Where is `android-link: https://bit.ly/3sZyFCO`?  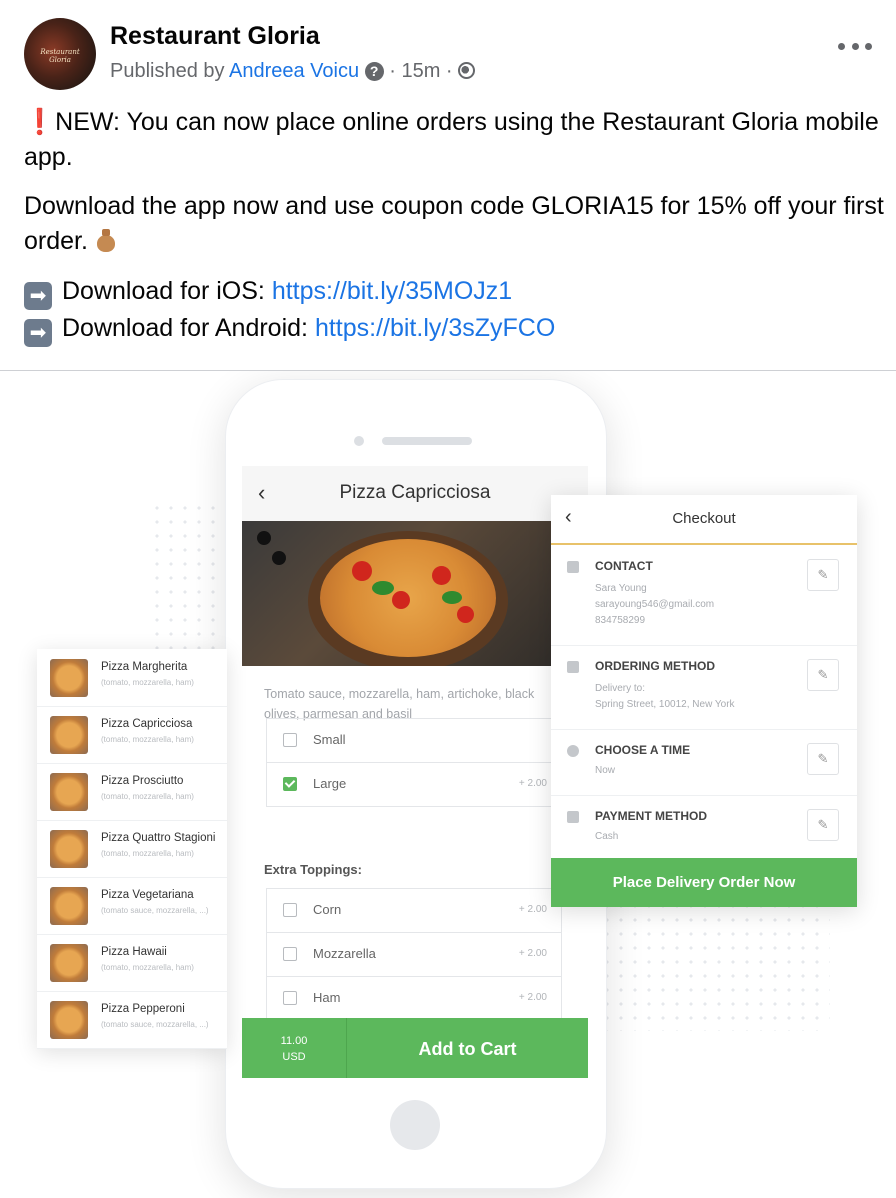
android-link: https://bit.ly/3sZyFCO is located at coordinates (435, 328).